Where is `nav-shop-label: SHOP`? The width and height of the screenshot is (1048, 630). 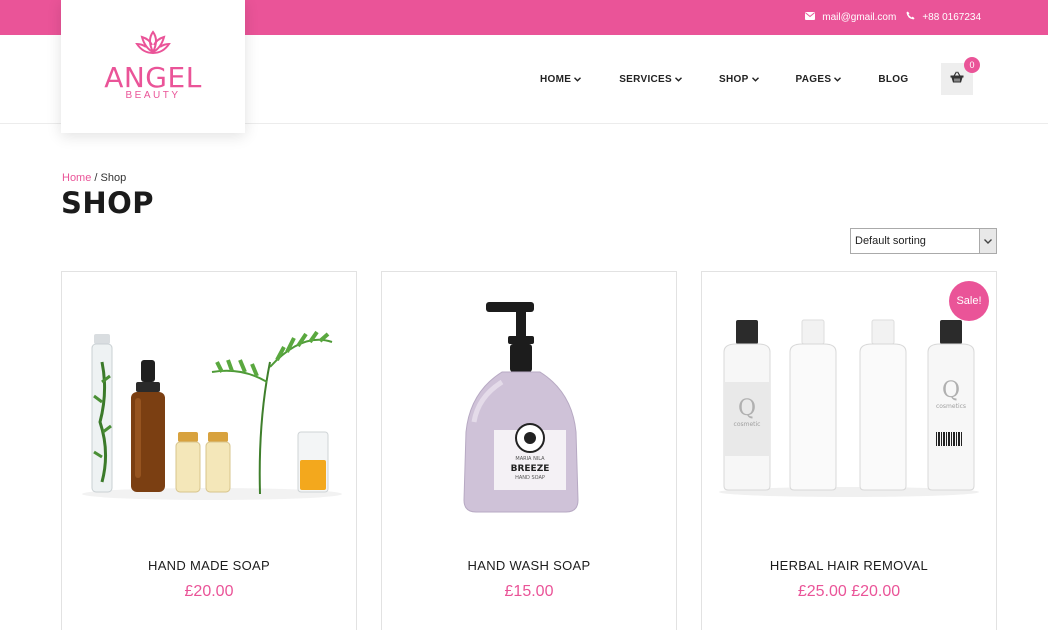
nav-shop-label: SHOP is located at coordinates (734, 79).